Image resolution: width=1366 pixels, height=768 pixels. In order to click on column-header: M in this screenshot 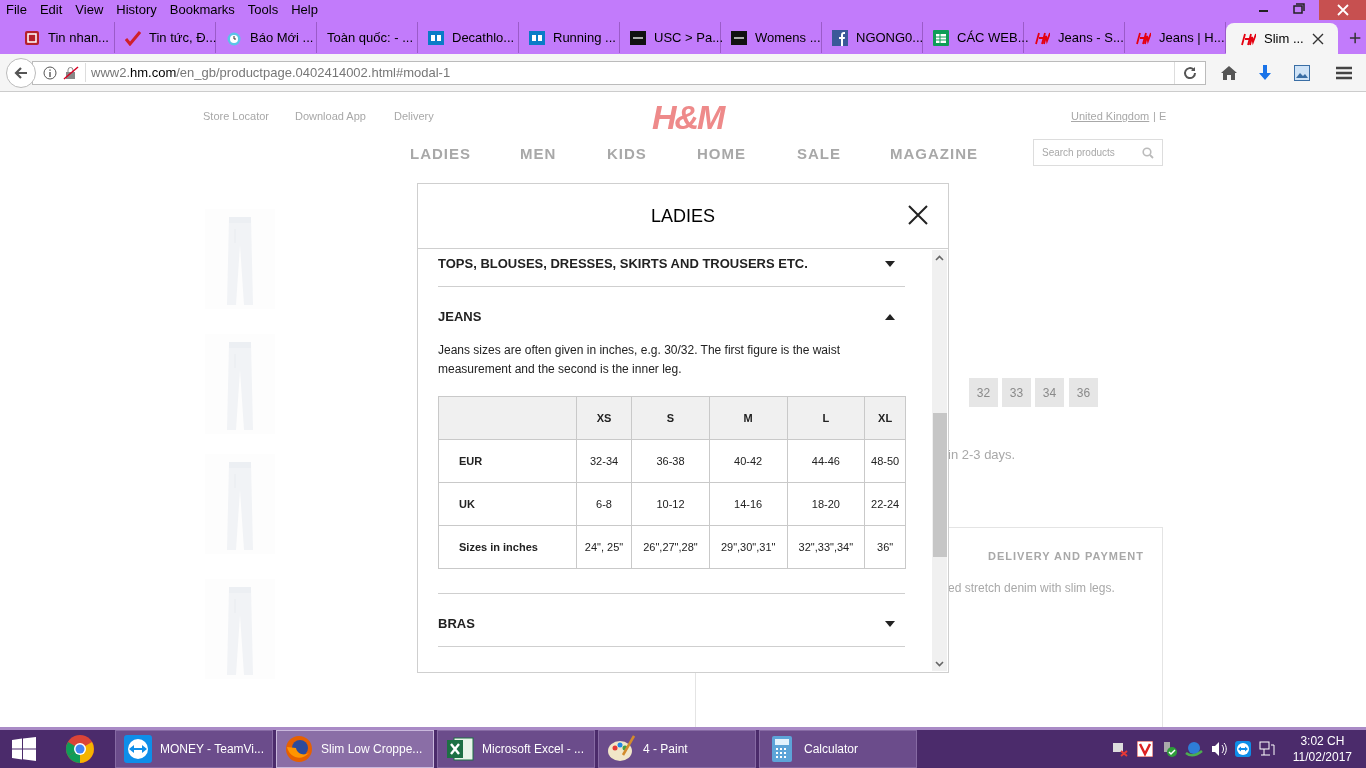, I will do `click(748, 418)`.